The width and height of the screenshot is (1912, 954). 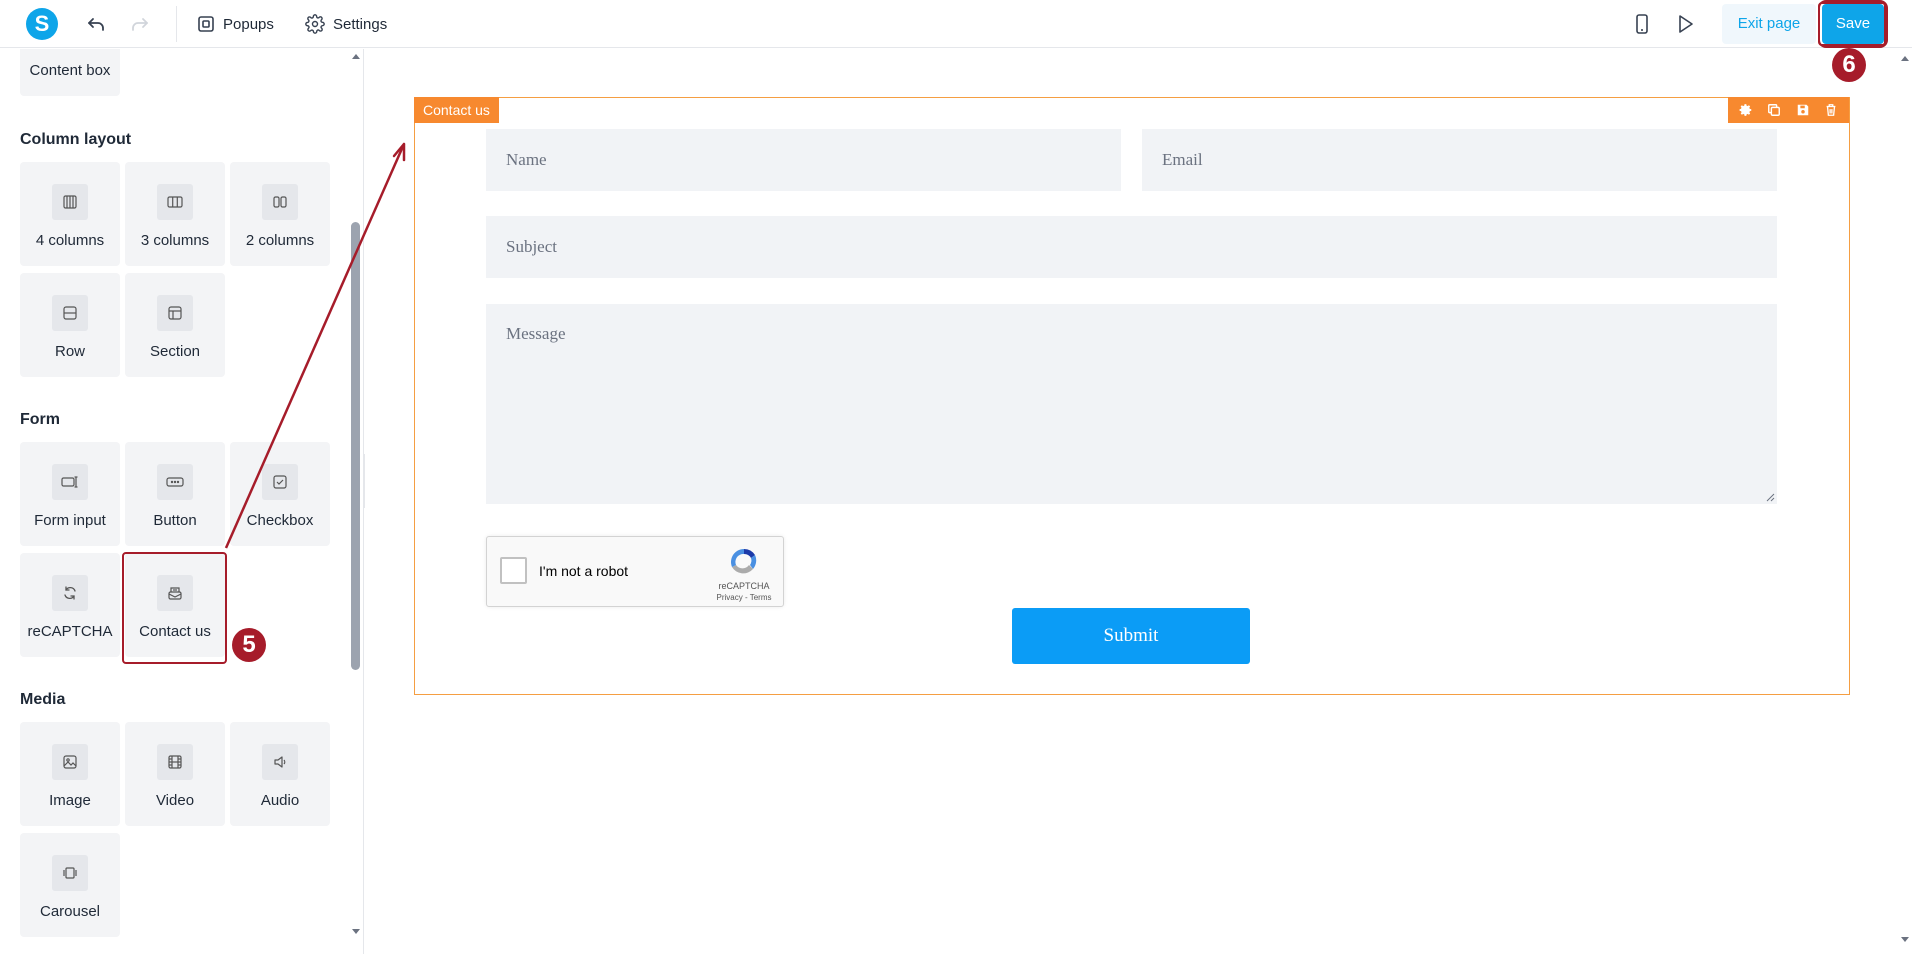 What do you see at coordinates (248, 24) in the screenshot?
I see `popups-label: Popups` at bounding box center [248, 24].